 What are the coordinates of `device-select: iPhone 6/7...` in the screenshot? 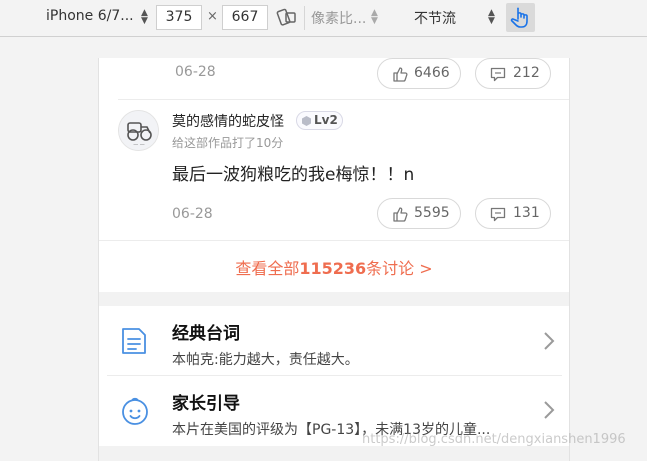 It's located at (90, 16).